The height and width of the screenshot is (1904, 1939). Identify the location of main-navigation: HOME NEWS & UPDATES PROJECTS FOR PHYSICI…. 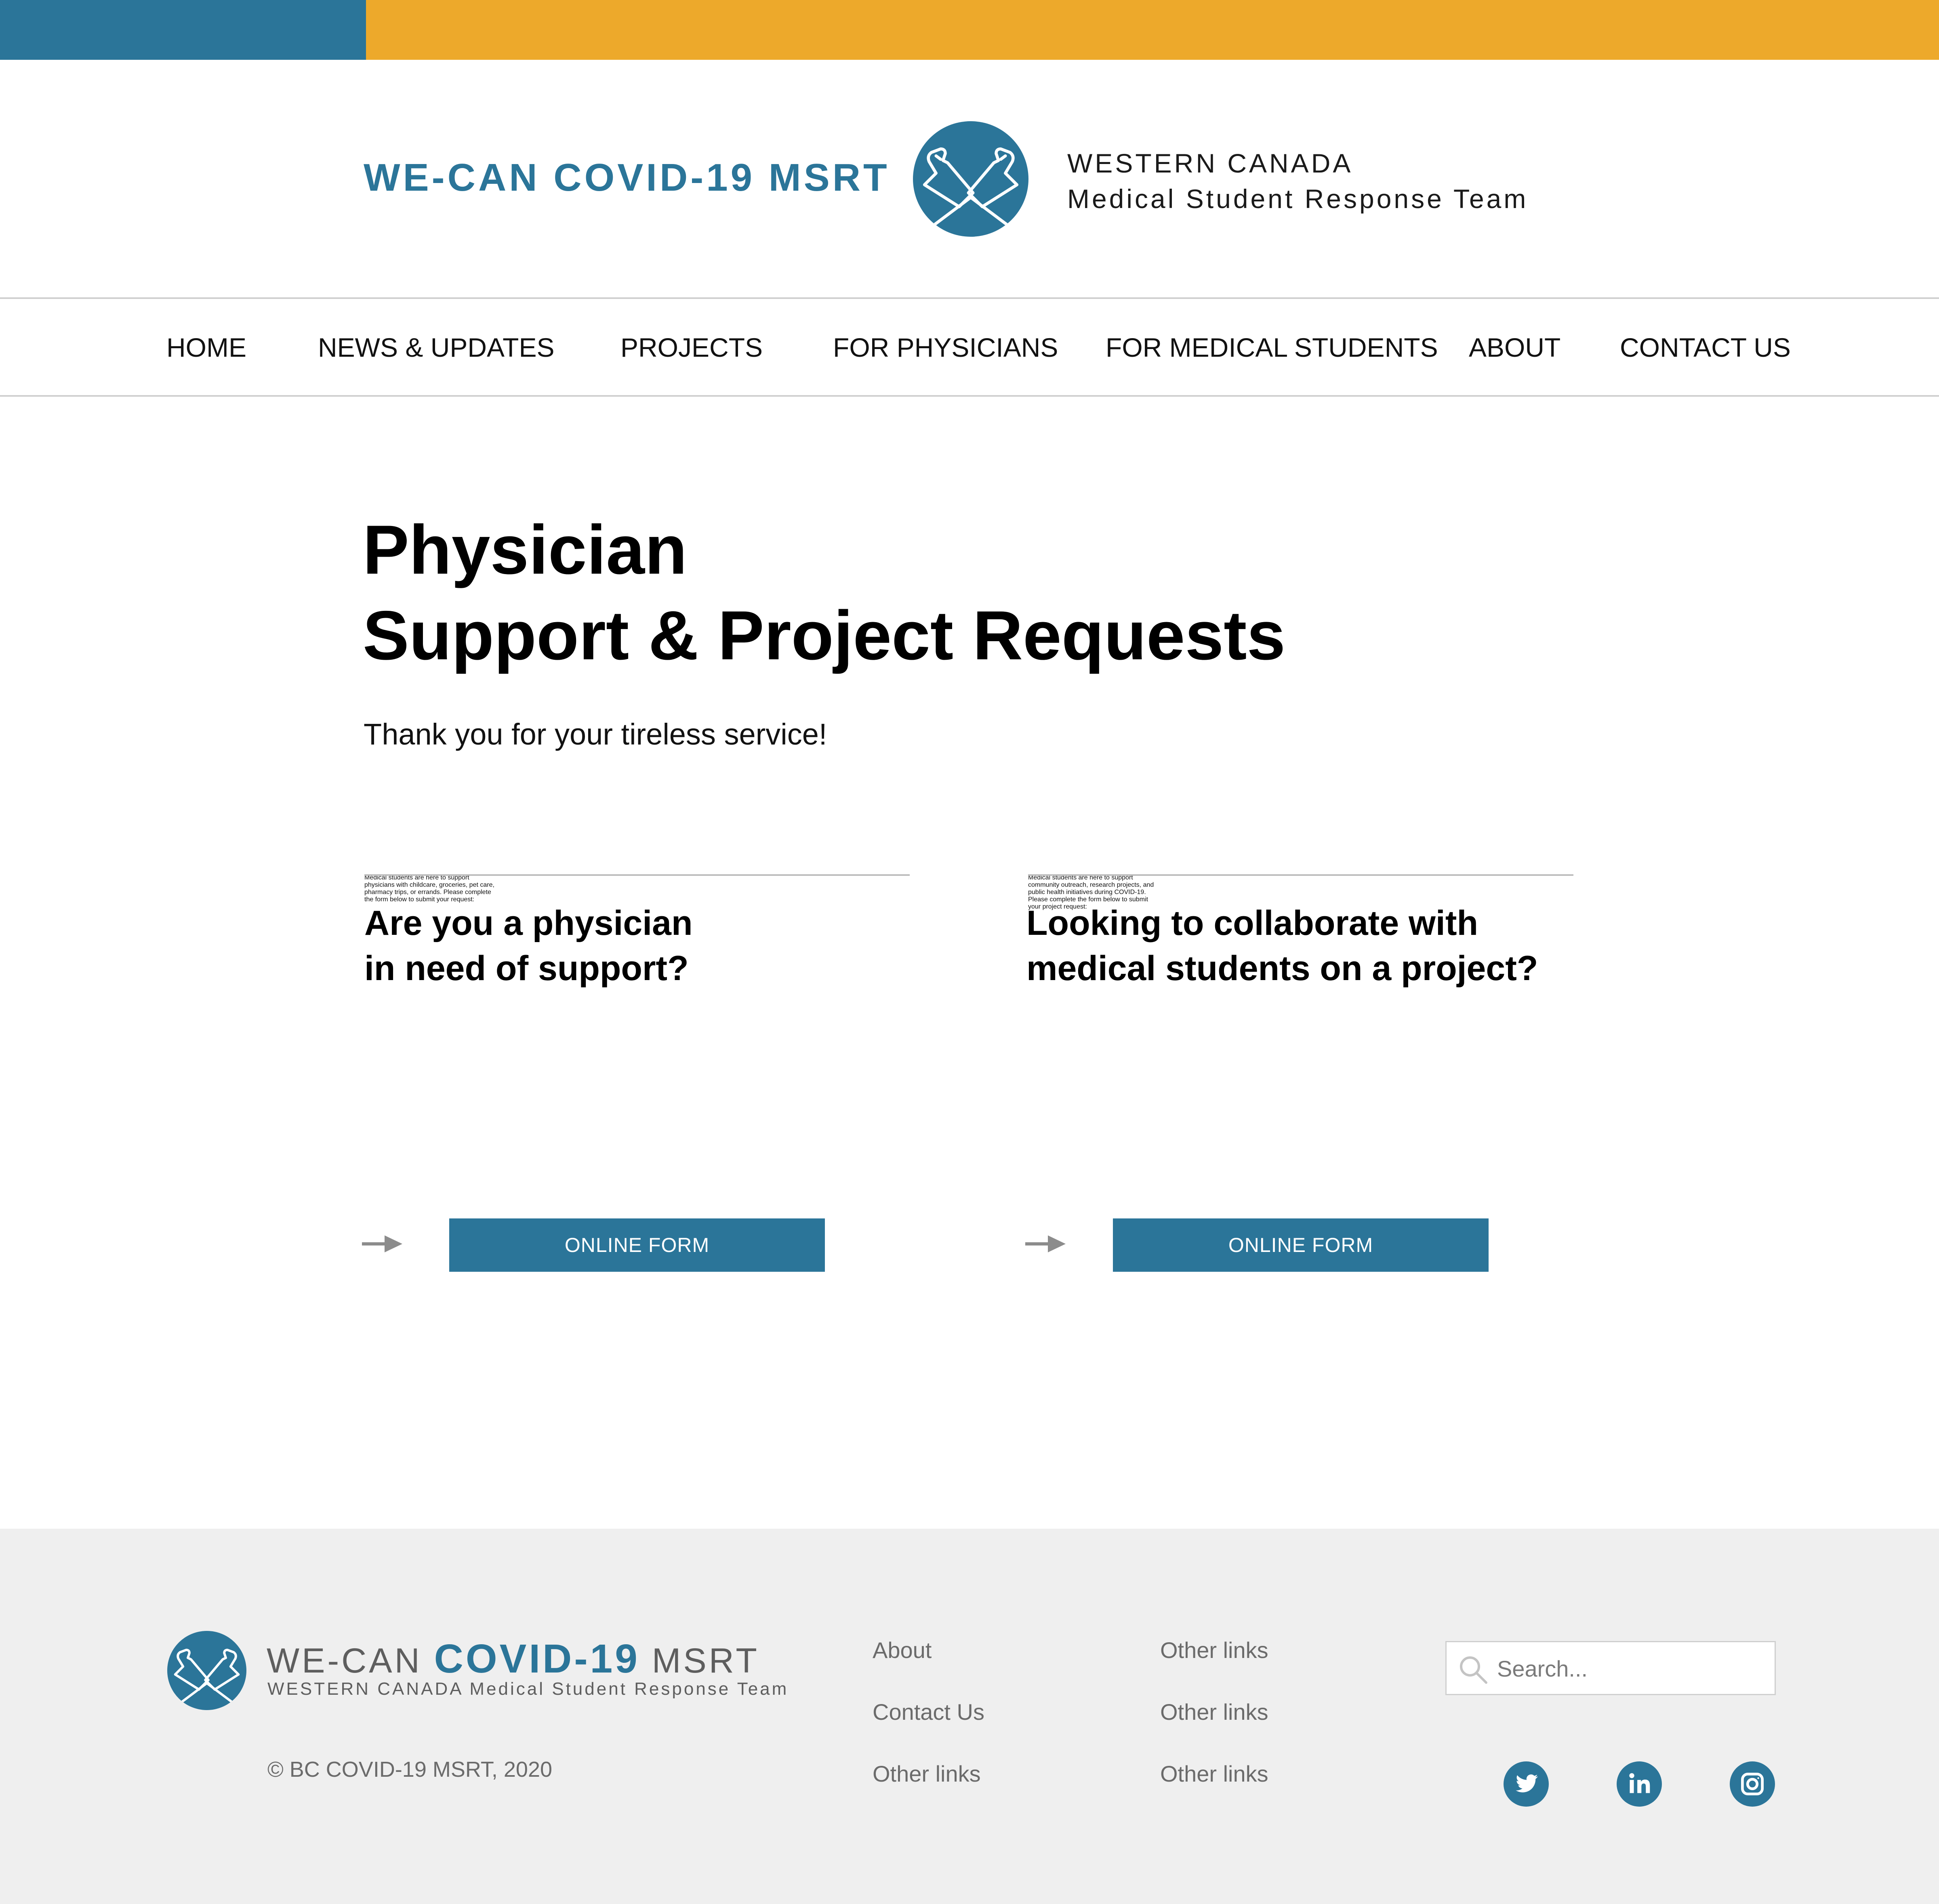
(969, 347).